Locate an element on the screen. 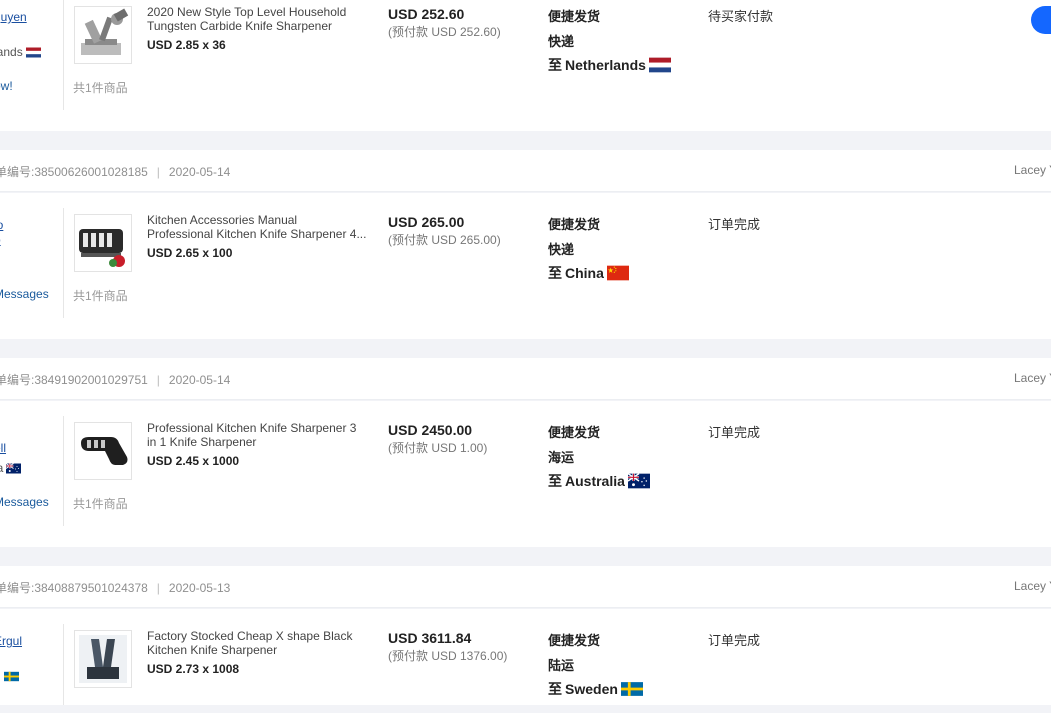  buyer-country: ia is located at coordinates (11, 468).